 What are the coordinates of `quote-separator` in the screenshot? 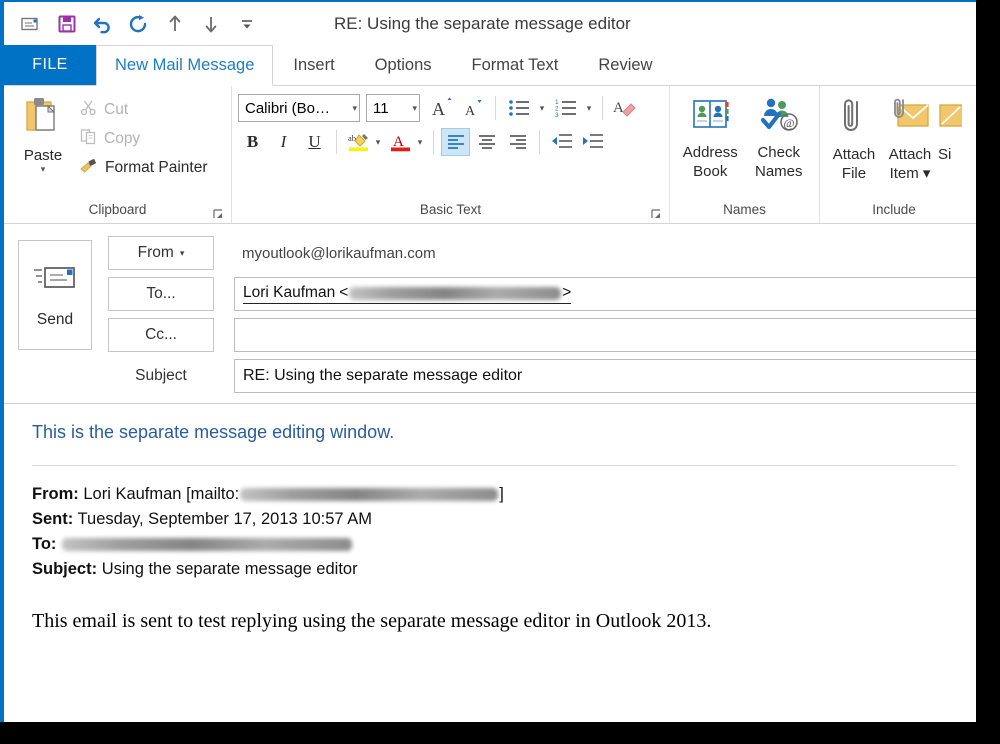 It's located at (494, 465).